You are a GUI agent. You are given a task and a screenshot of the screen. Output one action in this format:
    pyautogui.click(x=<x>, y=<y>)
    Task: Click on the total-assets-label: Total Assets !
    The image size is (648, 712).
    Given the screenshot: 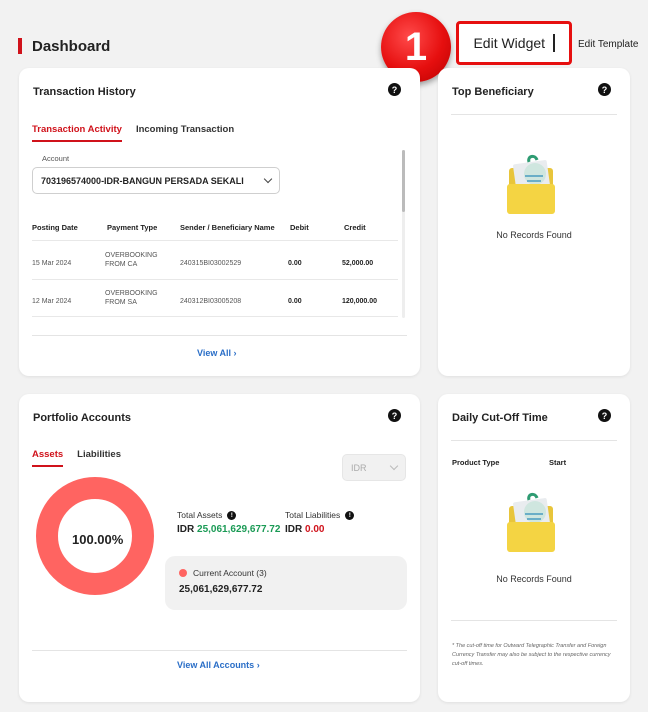 What is the action you would take?
    pyautogui.click(x=207, y=515)
    